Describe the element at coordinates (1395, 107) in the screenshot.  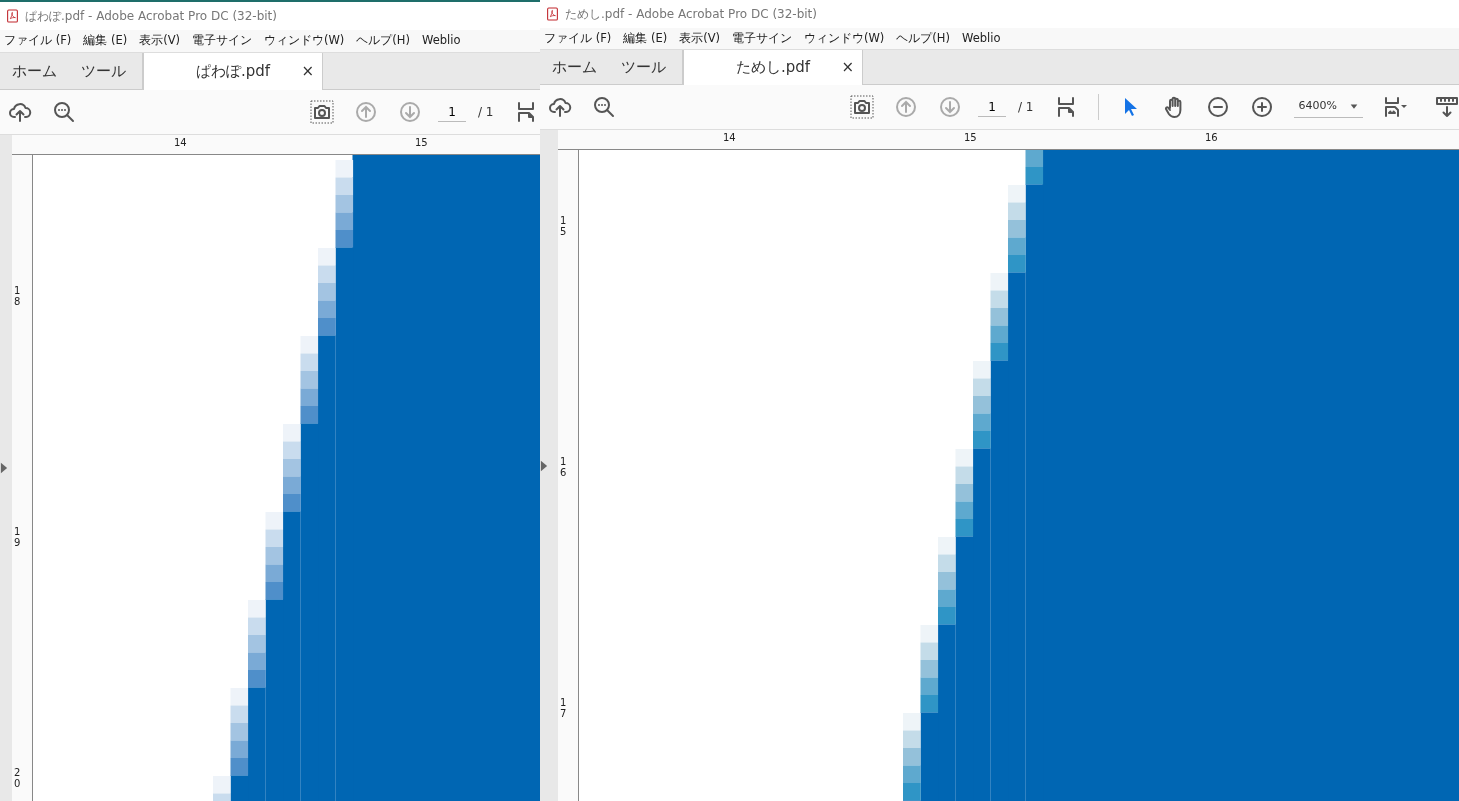
I see `page-layout-icon` at that location.